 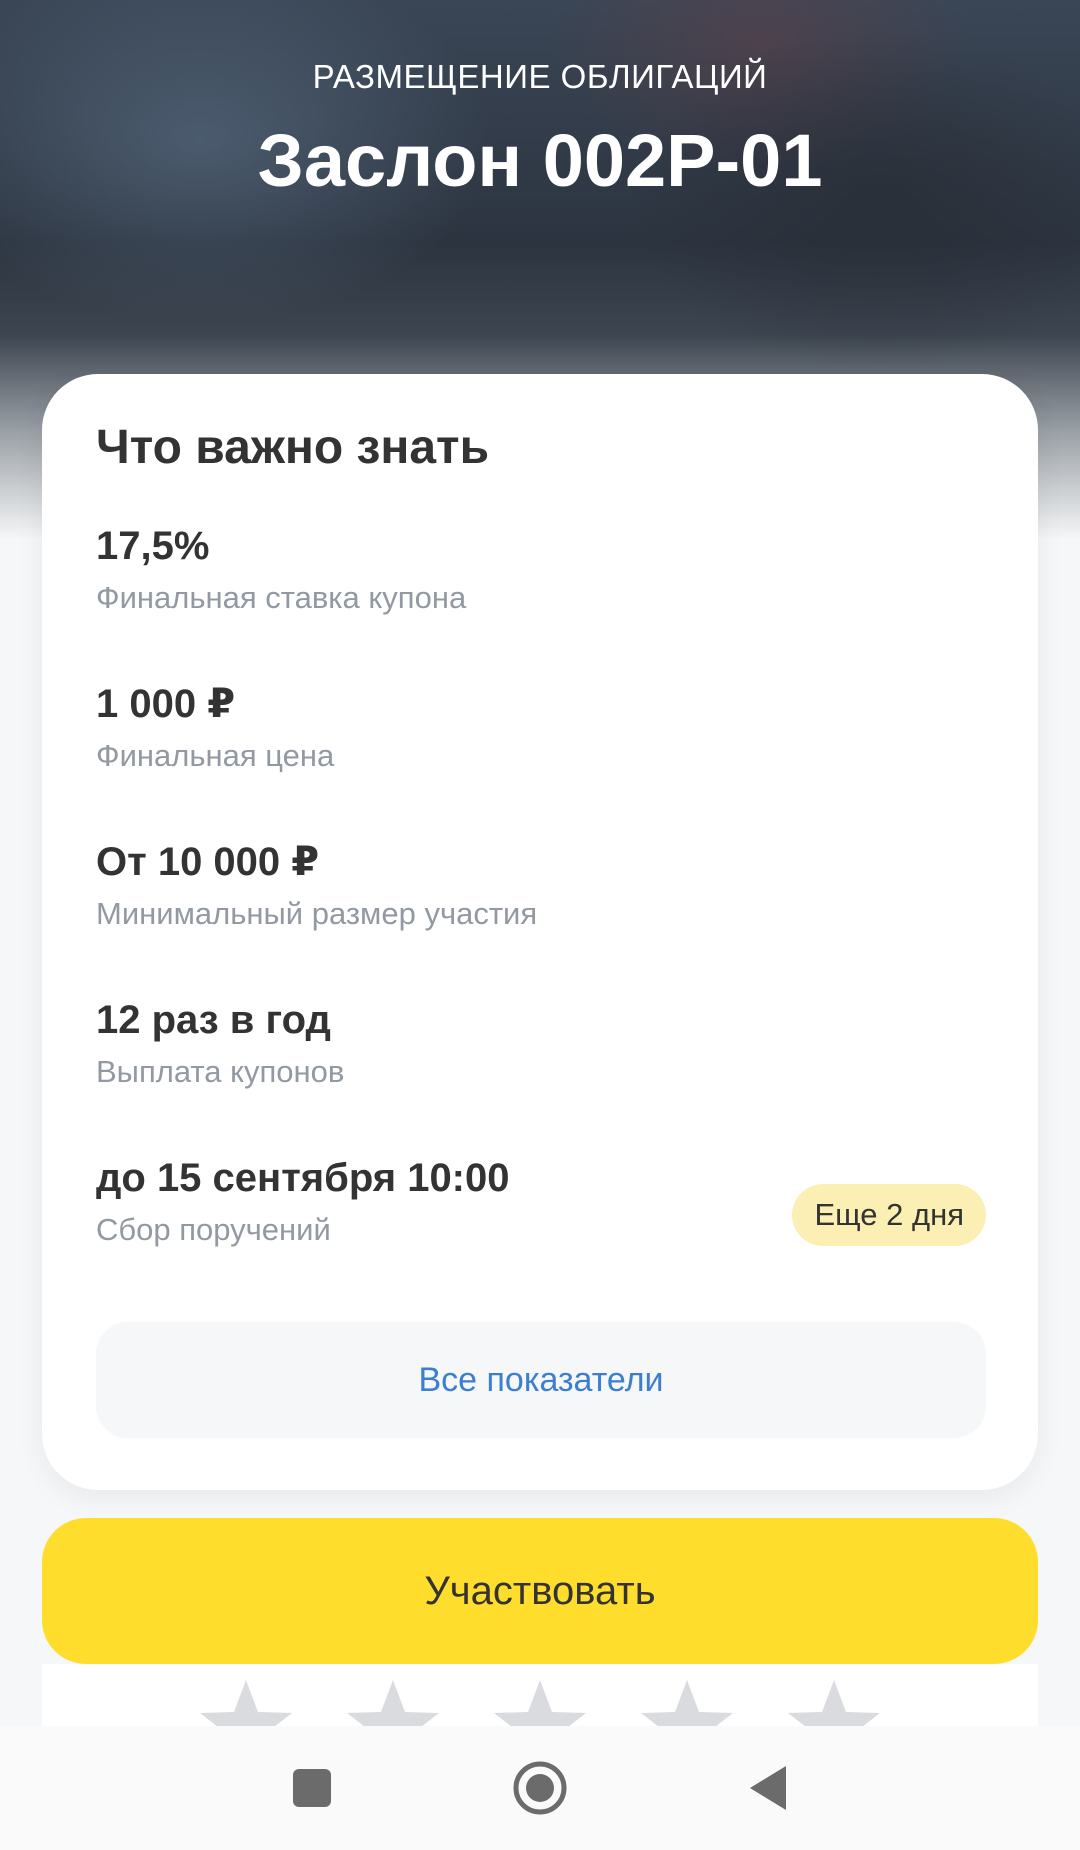 I want to click on fact-label: Минимальный размер участия, so click(x=317, y=913).